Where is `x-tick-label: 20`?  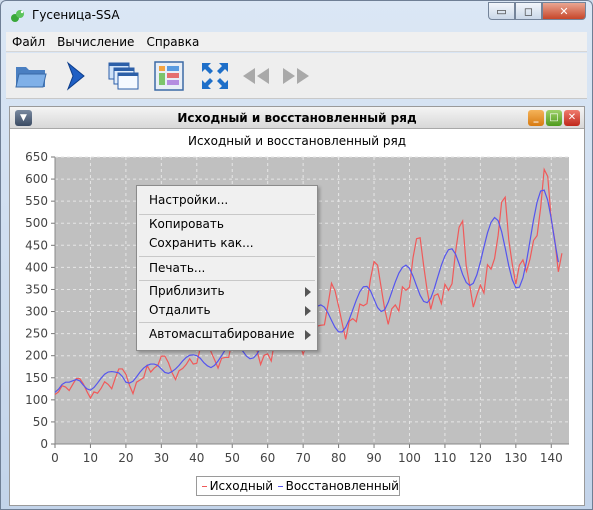
x-tick-label: 20 is located at coordinates (125, 458).